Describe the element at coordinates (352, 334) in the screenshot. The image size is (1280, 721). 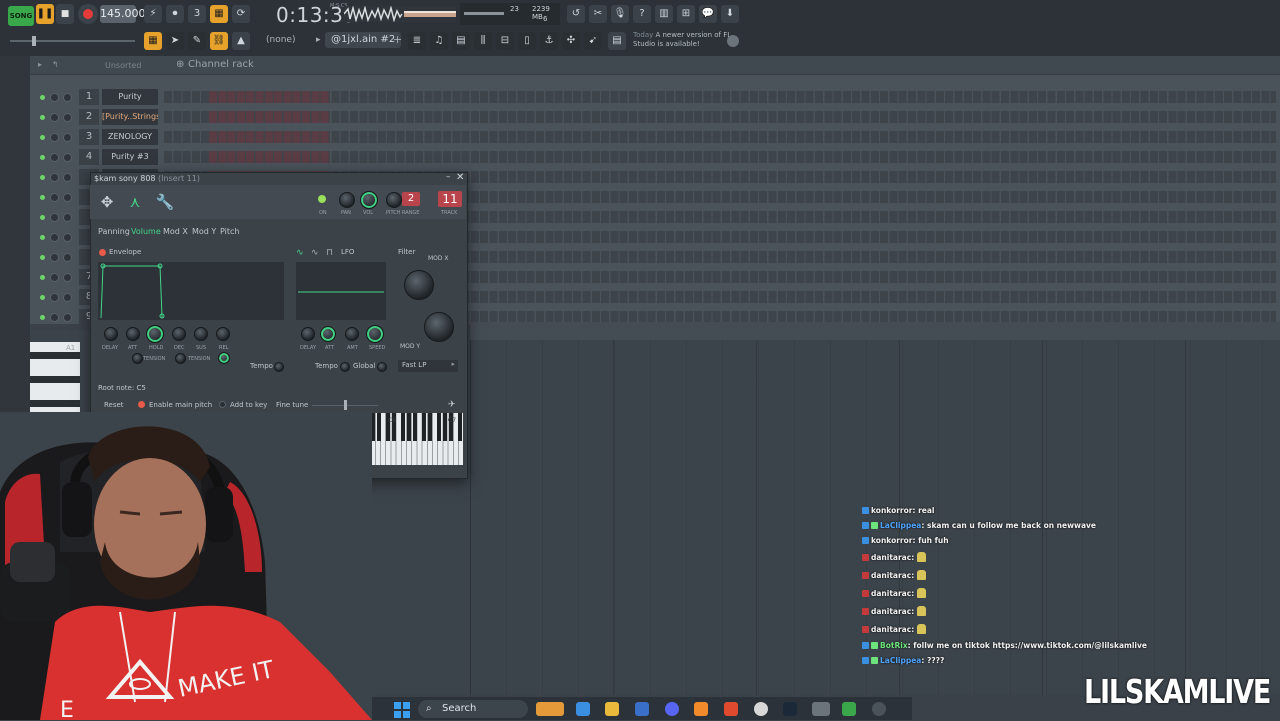
I see `lfo-amount-knob` at that location.